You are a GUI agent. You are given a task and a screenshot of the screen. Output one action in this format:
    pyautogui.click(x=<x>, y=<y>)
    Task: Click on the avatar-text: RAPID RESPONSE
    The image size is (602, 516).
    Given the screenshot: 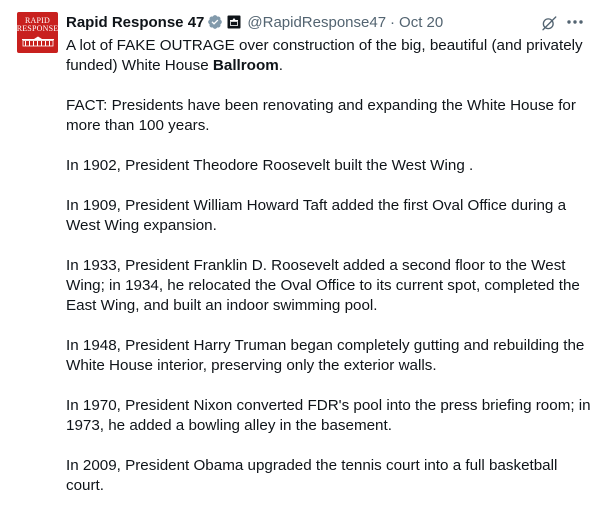 What is the action you would take?
    pyautogui.click(x=37, y=25)
    